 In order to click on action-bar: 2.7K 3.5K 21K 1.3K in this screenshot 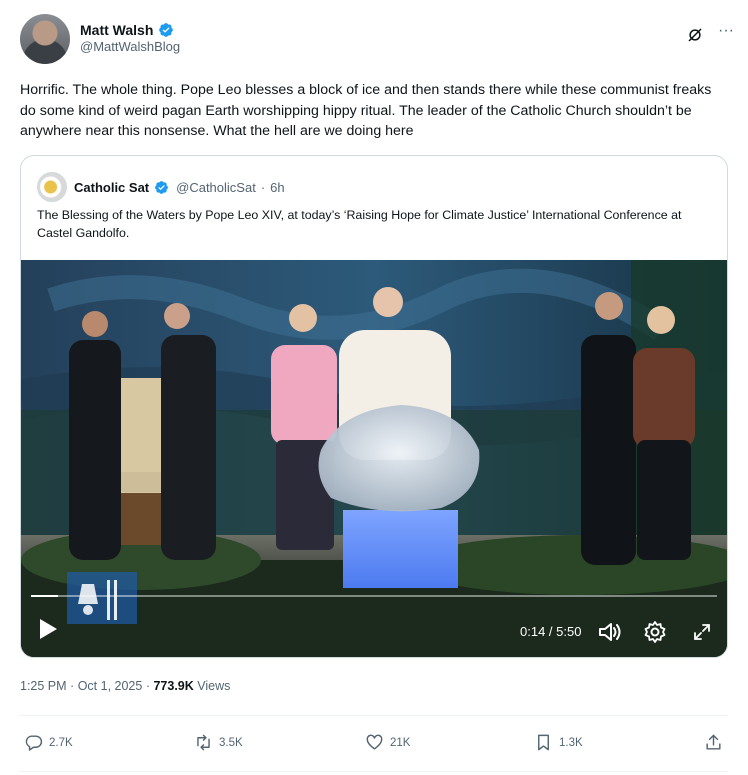, I will do `click(373, 746)`.